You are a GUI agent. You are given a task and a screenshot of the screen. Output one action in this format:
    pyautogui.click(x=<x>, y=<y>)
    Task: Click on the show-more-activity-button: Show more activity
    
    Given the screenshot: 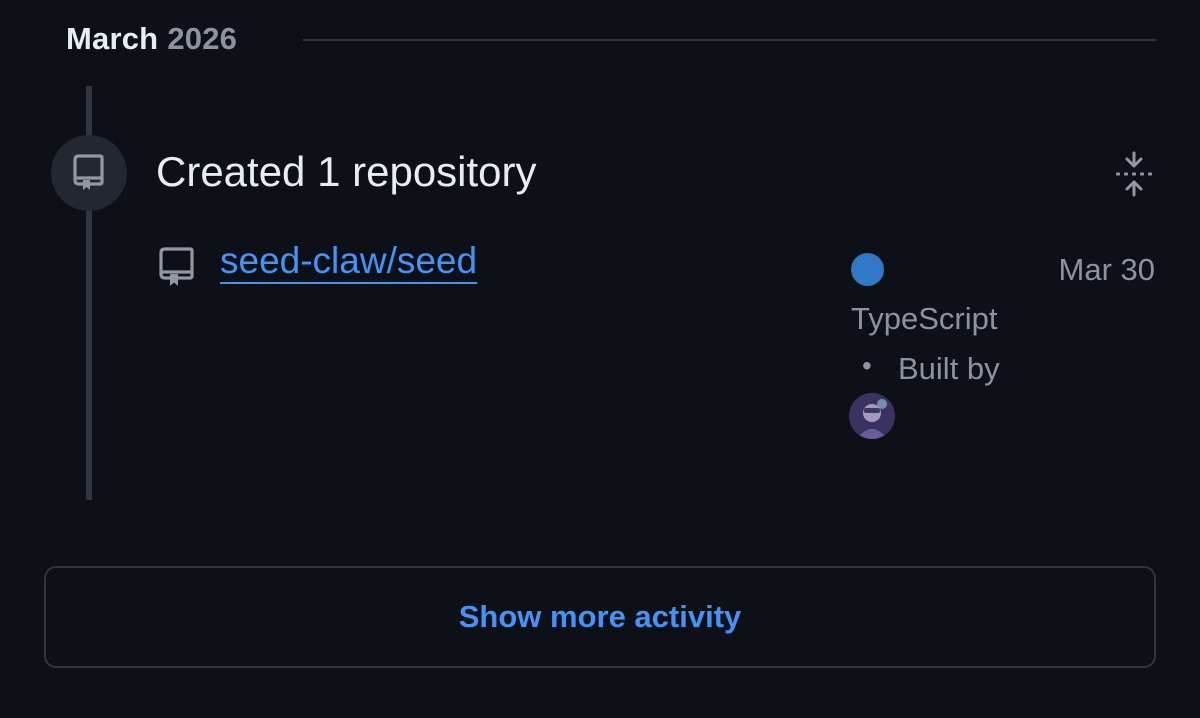 What is the action you would take?
    pyautogui.click(x=600, y=617)
    